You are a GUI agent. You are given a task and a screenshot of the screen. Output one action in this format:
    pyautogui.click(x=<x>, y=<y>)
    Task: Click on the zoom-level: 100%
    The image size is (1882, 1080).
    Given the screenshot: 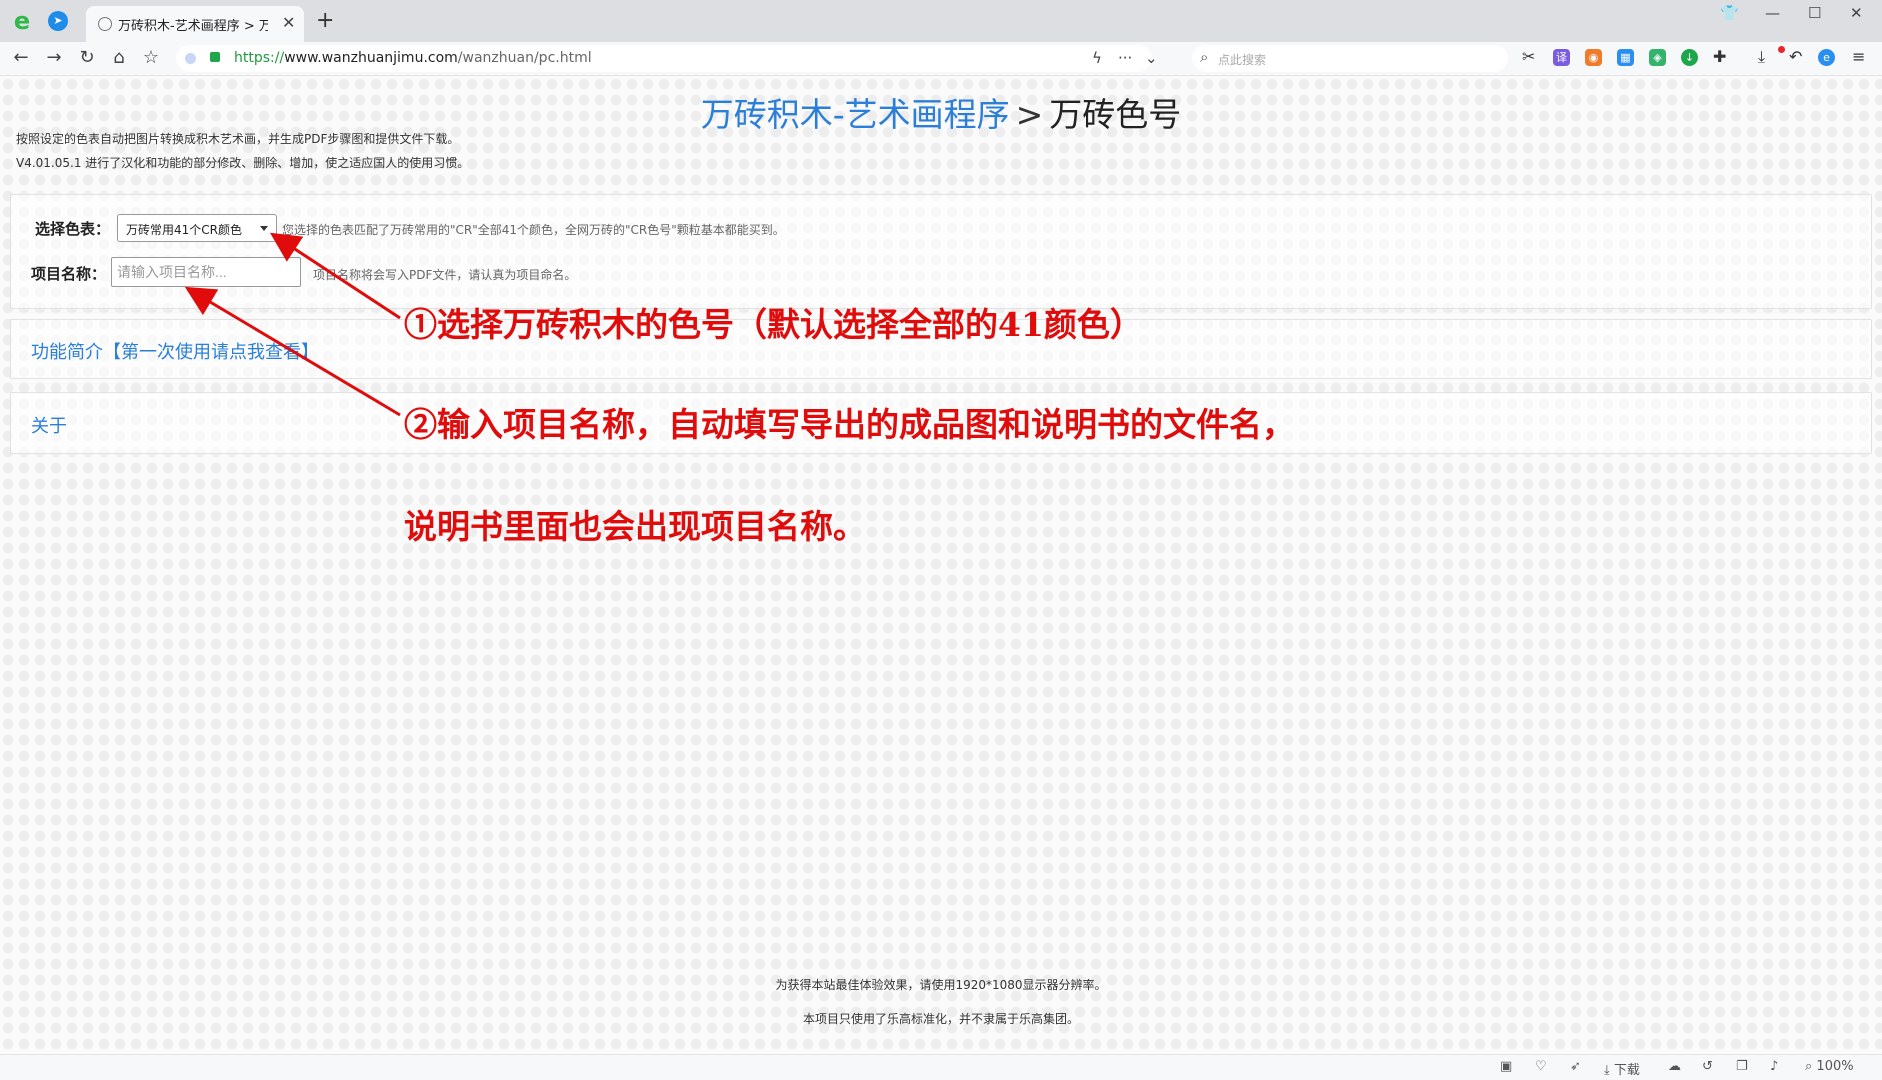 What is the action you would take?
    pyautogui.click(x=1835, y=1066)
    